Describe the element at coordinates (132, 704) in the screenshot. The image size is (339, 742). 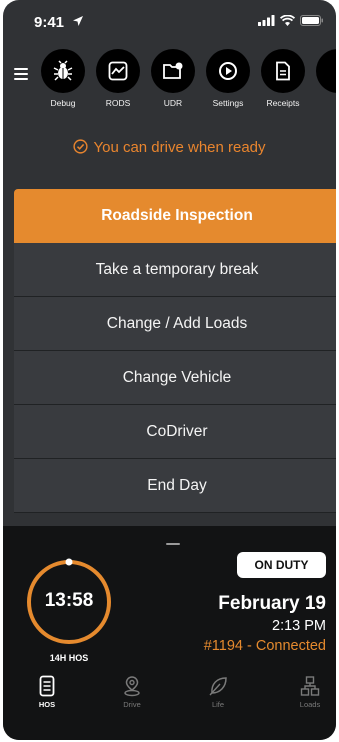
I see `tab-label: Drive` at that location.